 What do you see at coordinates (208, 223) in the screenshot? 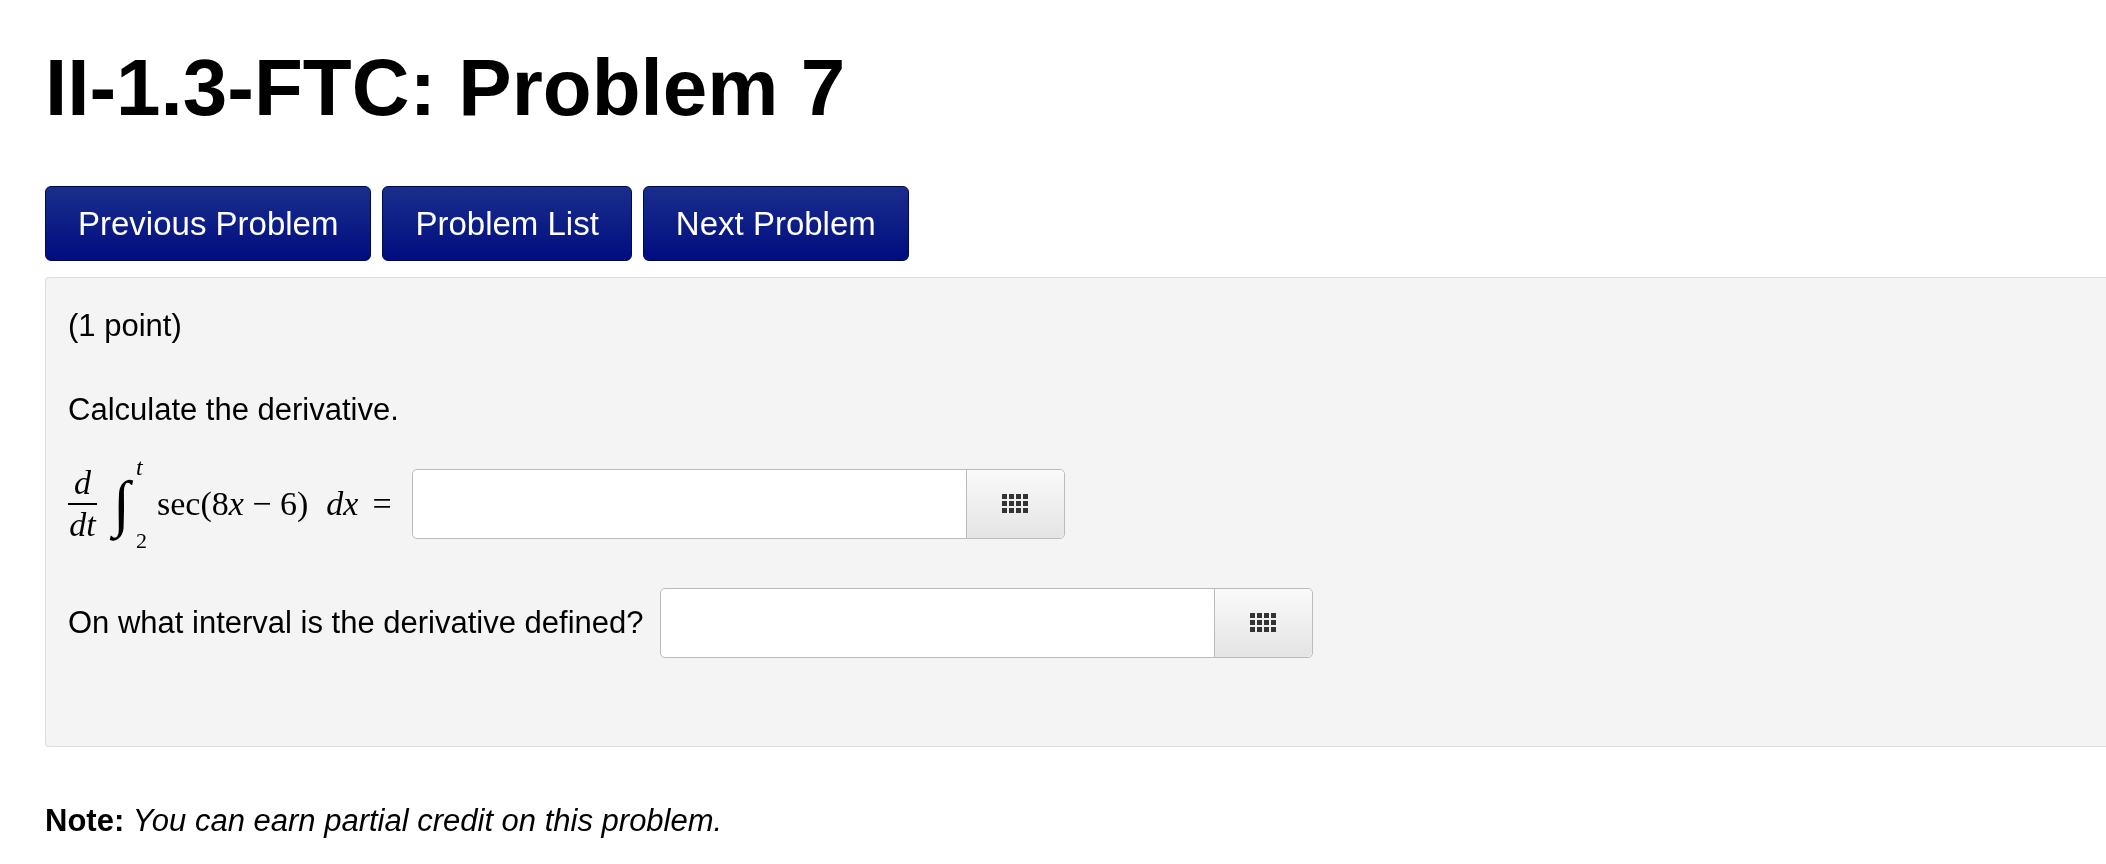
I see `nav-button: Previous Problem` at bounding box center [208, 223].